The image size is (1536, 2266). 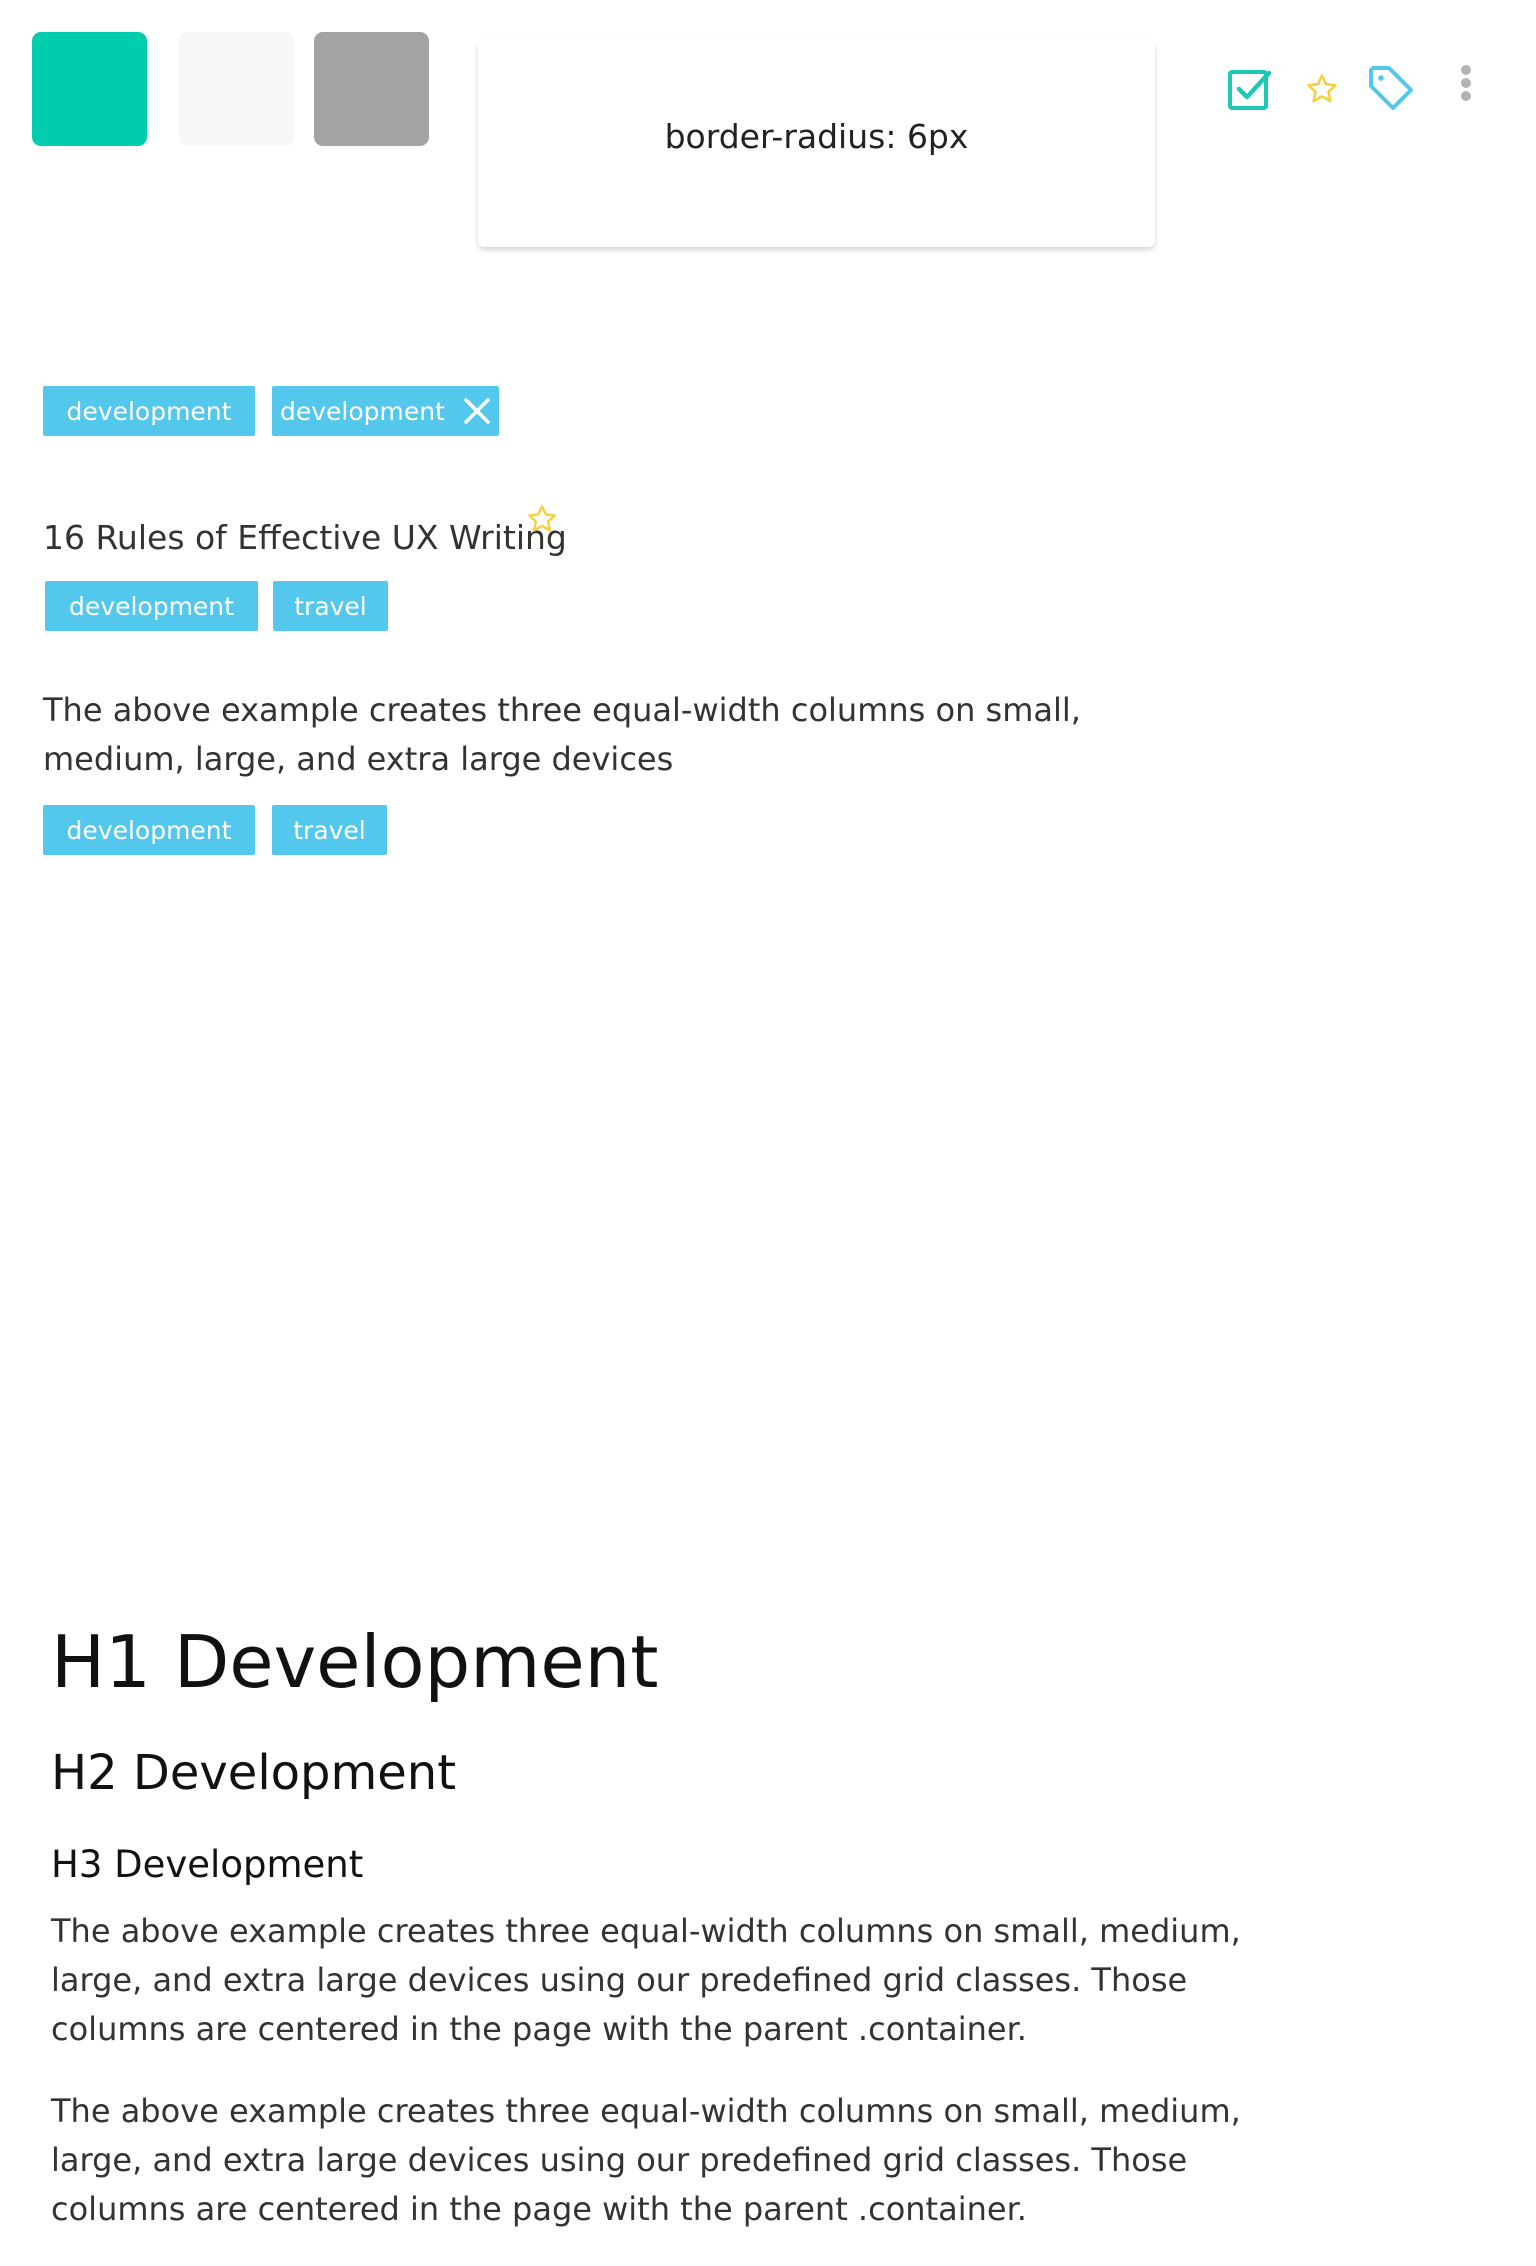 I want to click on border-radius-card: border-radius: 6px, so click(x=816, y=143).